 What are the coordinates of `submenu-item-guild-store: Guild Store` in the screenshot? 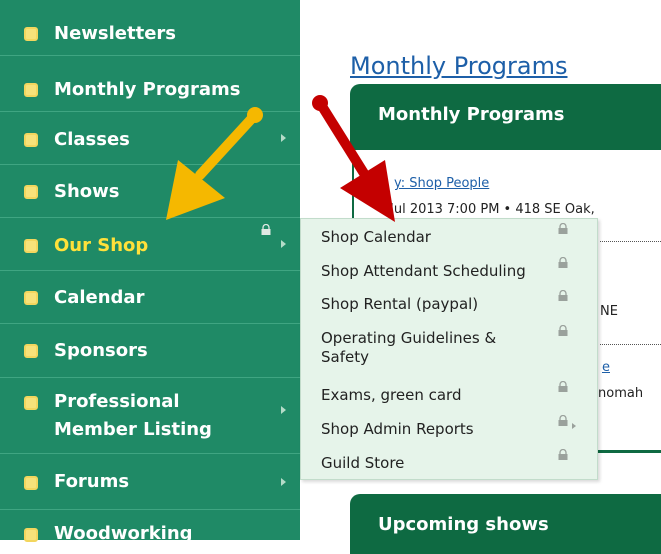 It's located at (362, 463).